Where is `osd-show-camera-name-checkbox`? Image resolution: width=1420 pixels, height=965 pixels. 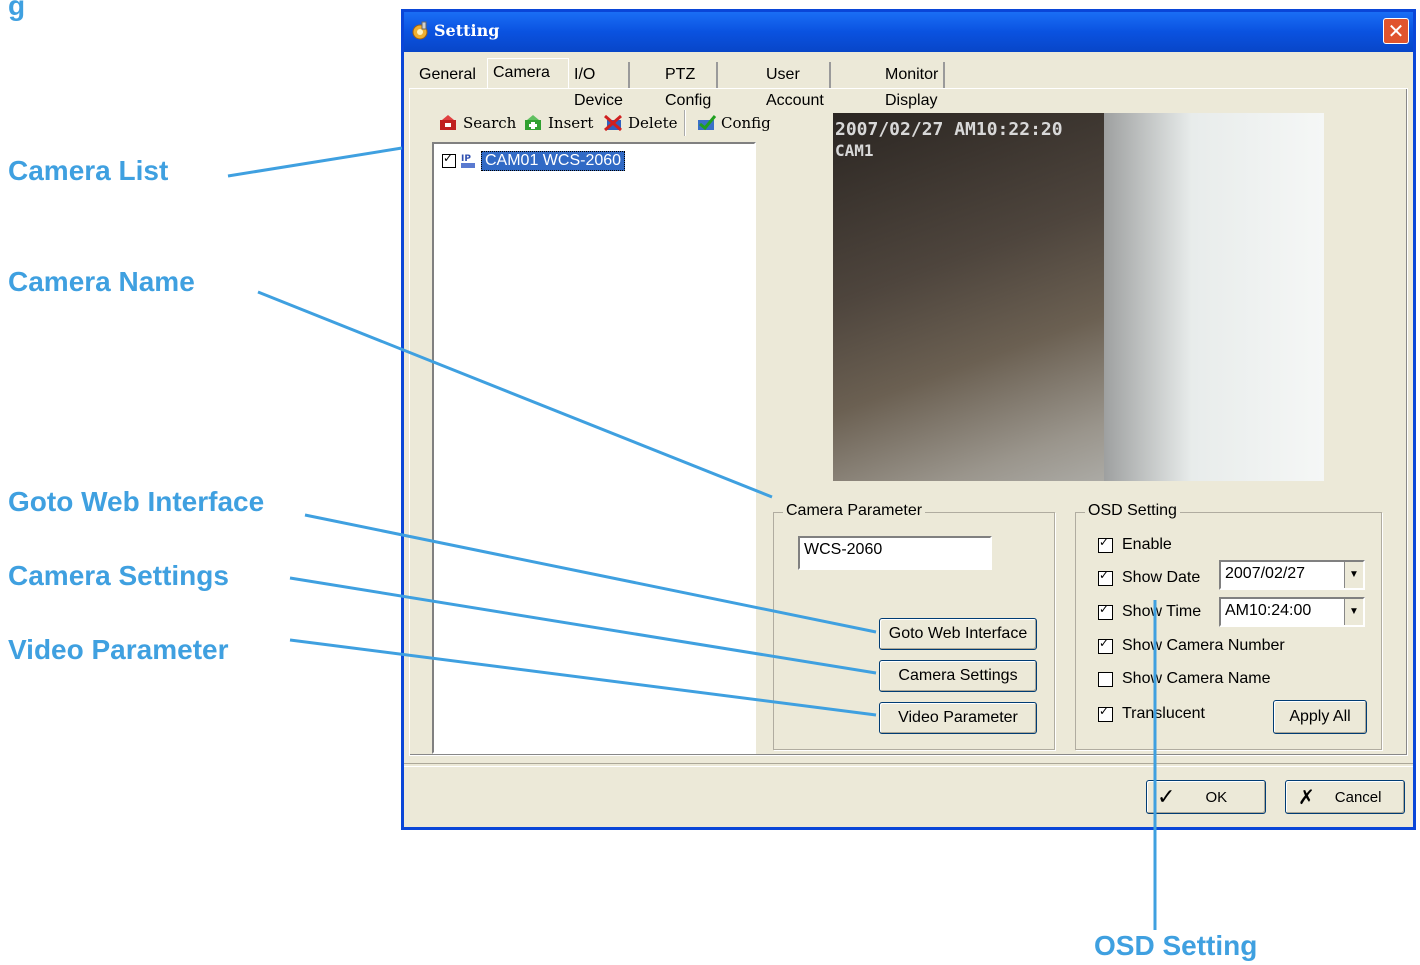 osd-show-camera-name-checkbox is located at coordinates (1105, 679).